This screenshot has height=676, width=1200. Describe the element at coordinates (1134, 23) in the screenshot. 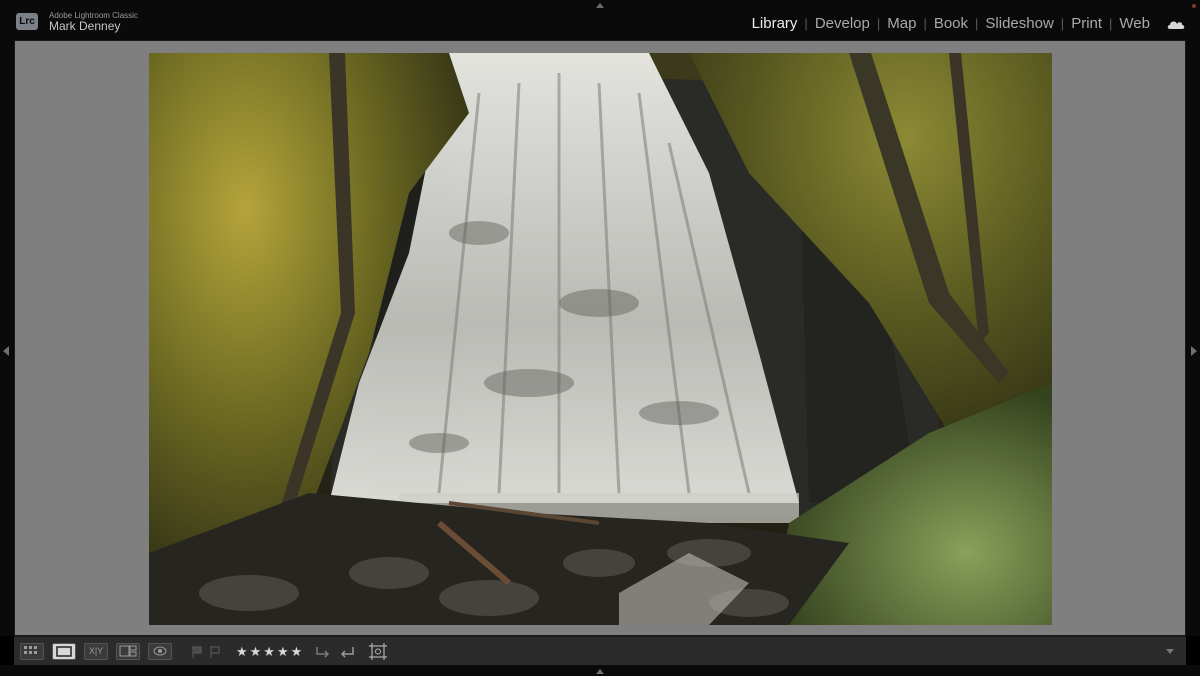

I see `module-web: Web` at that location.